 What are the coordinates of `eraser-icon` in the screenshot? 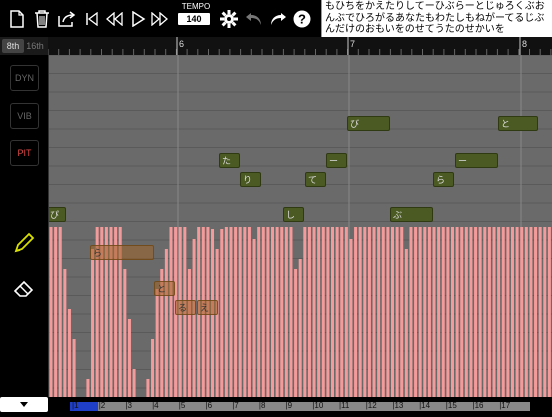 It's located at (24, 291).